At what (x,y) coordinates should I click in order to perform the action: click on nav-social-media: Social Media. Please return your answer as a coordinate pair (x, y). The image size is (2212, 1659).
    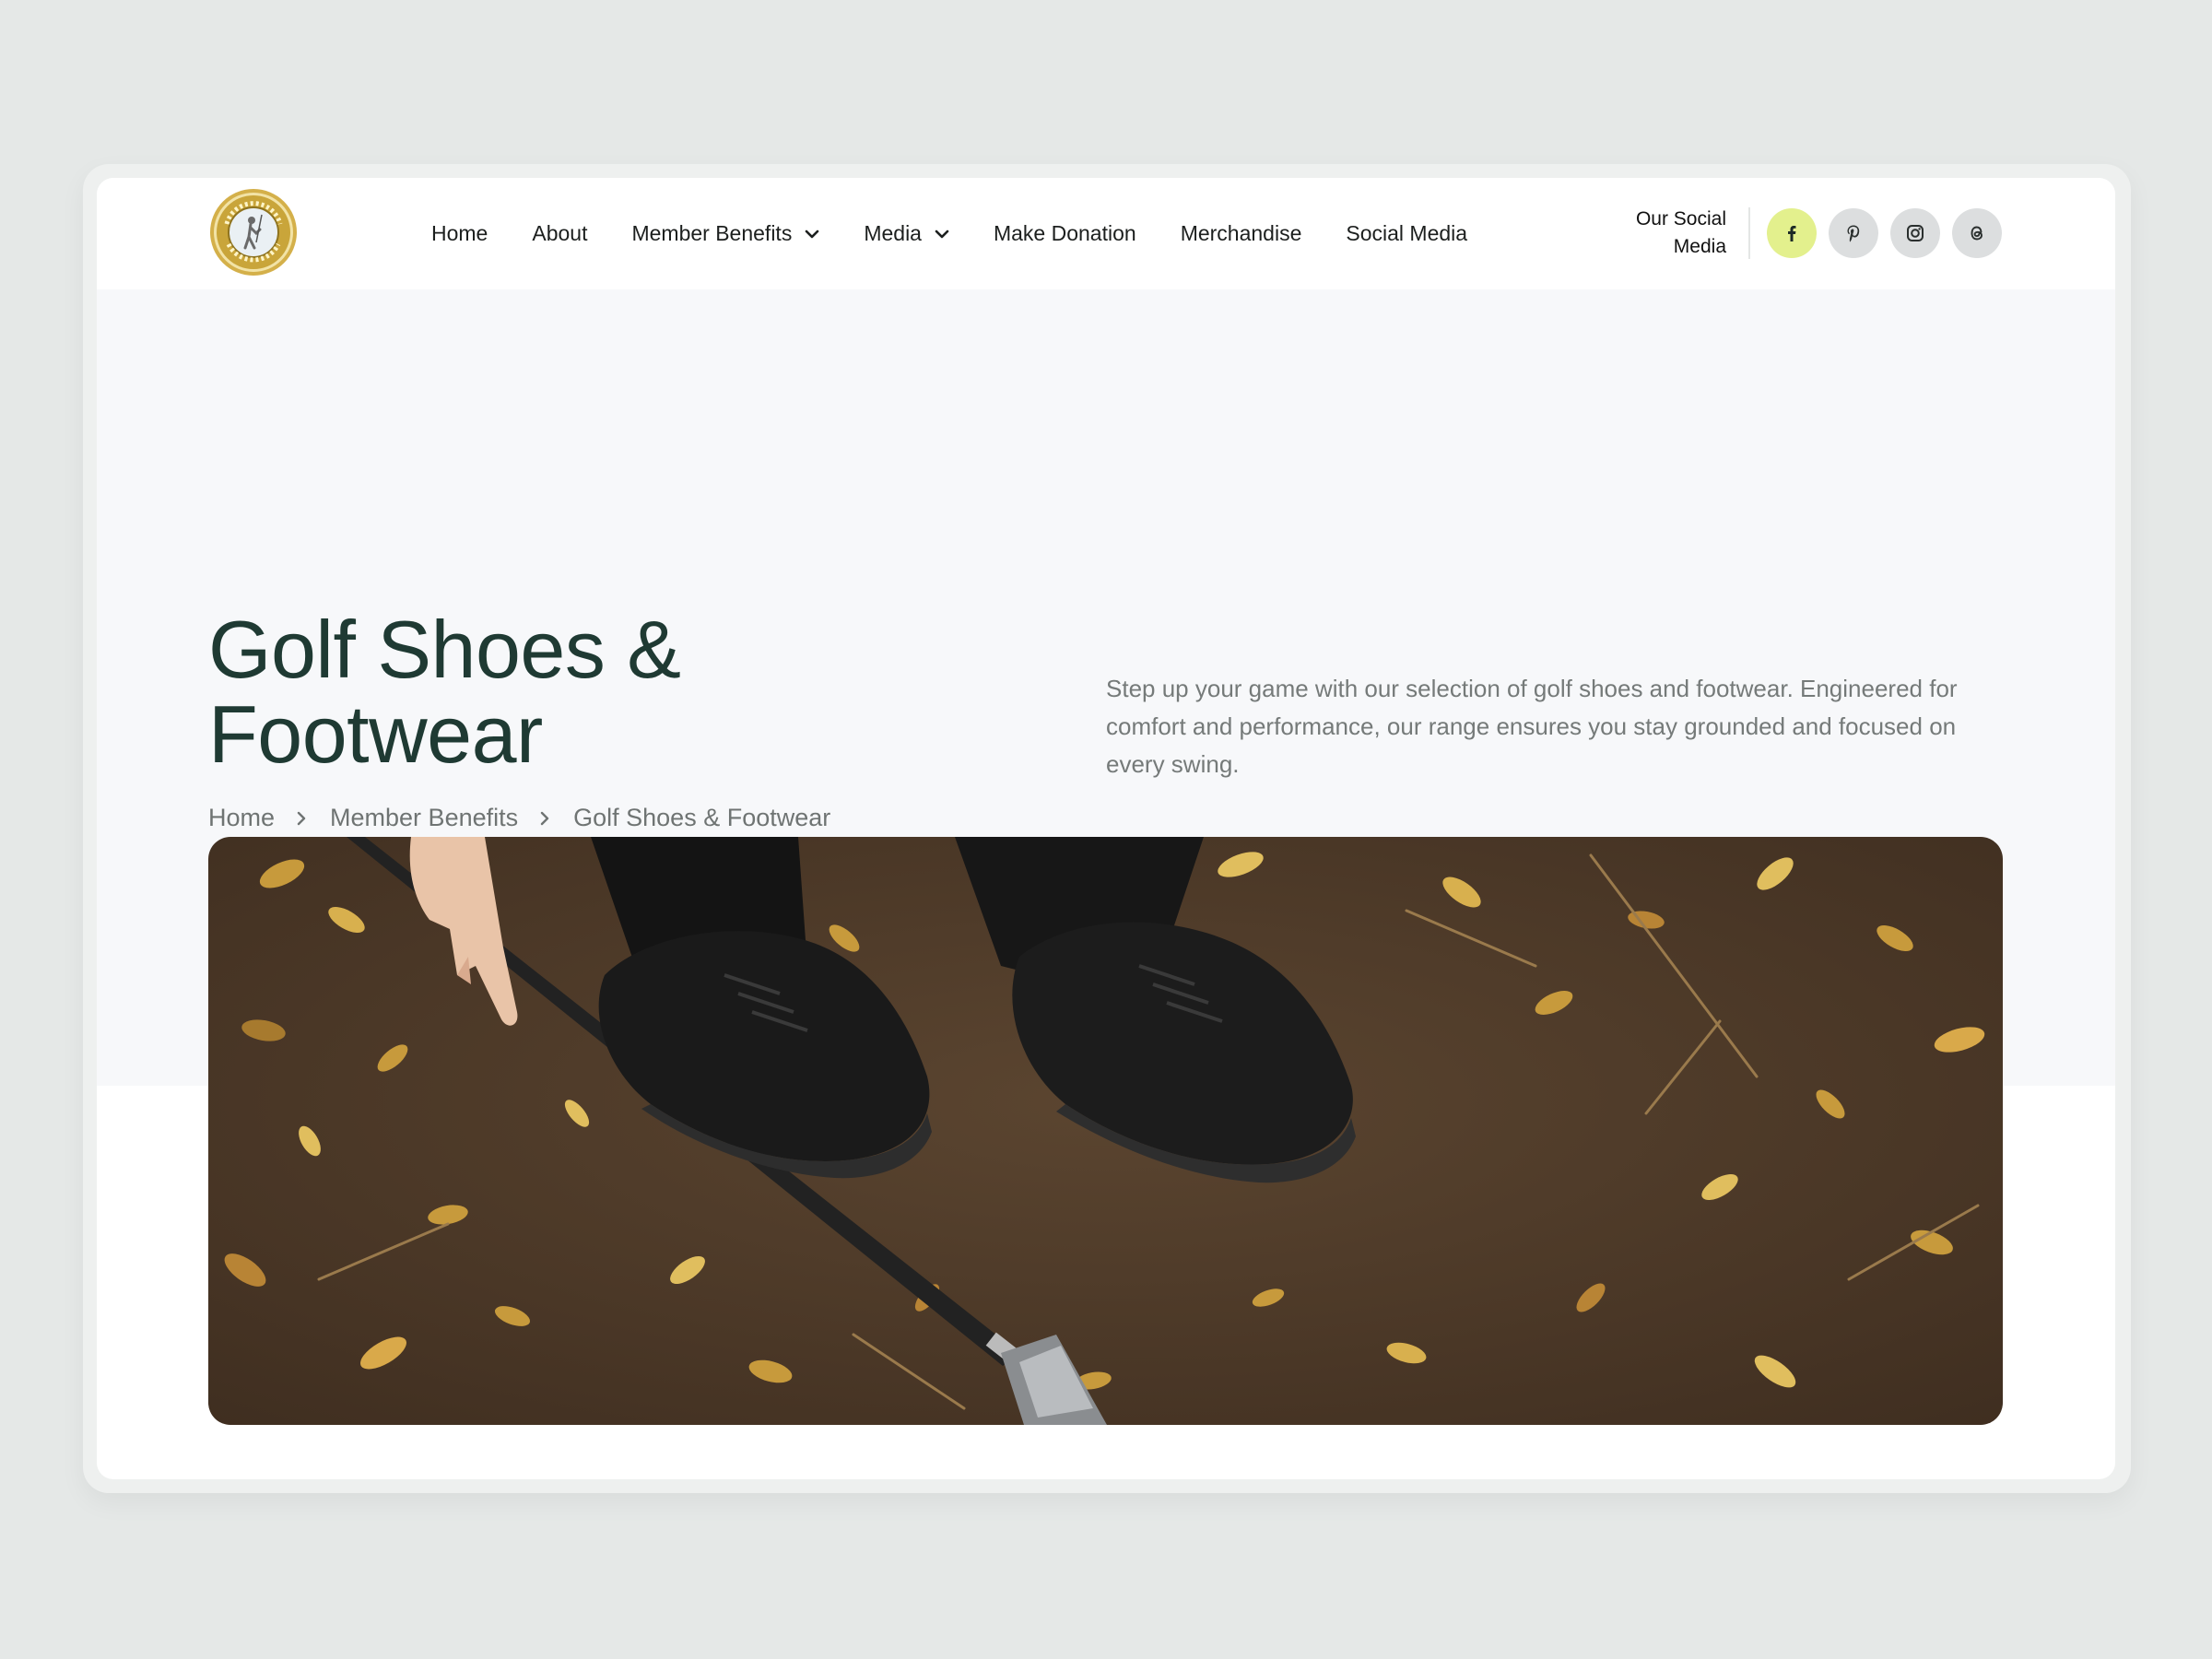
    Looking at the image, I should click on (1406, 233).